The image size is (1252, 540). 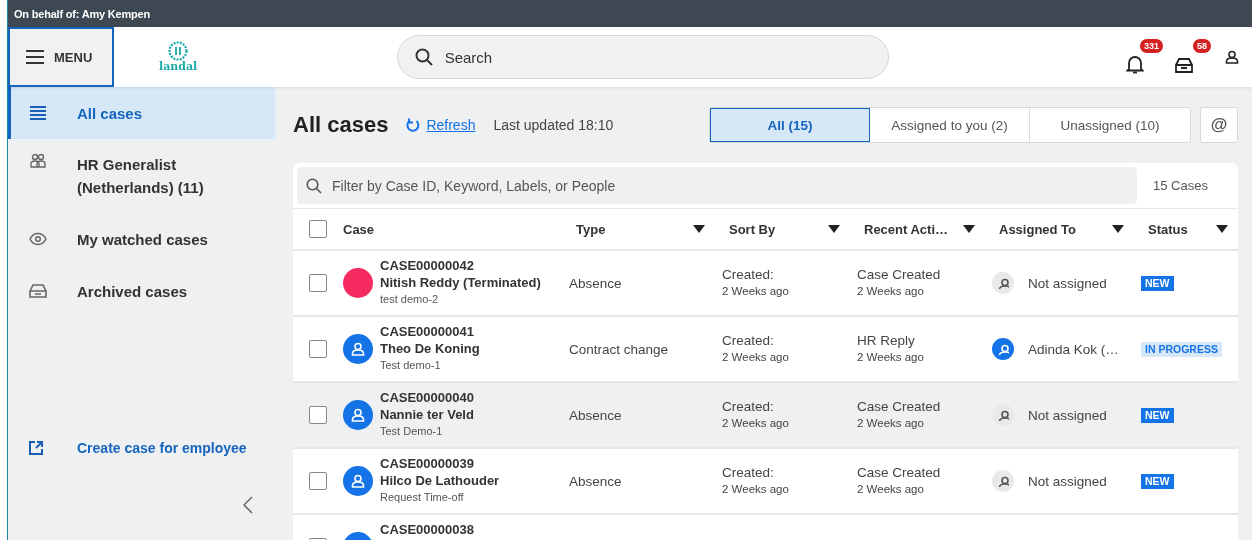 I want to click on search-field: Search, so click(x=642, y=57).